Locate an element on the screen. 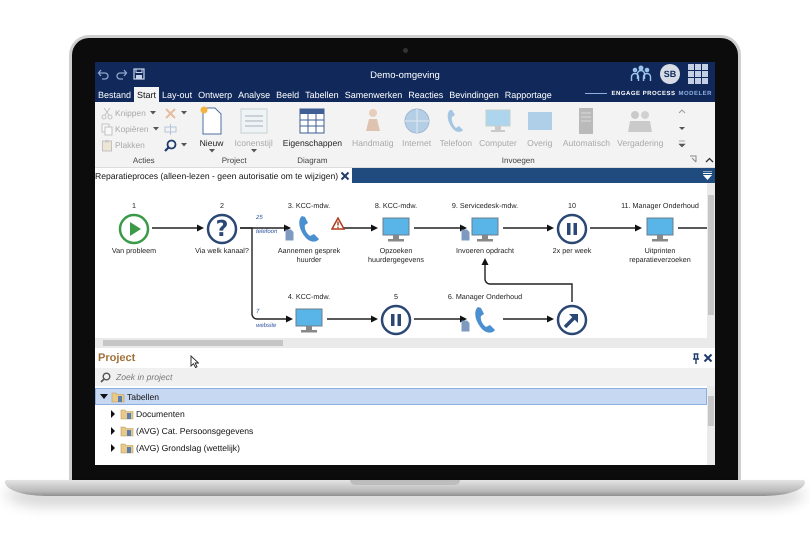 The width and height of the screenshot is (810, 560). camera-icon is located at coordinates (405, 50).